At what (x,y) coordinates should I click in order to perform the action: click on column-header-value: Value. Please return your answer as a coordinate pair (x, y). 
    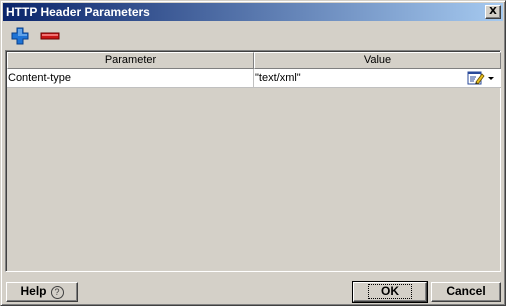
    Looking at the image, I should click on (377, 60).